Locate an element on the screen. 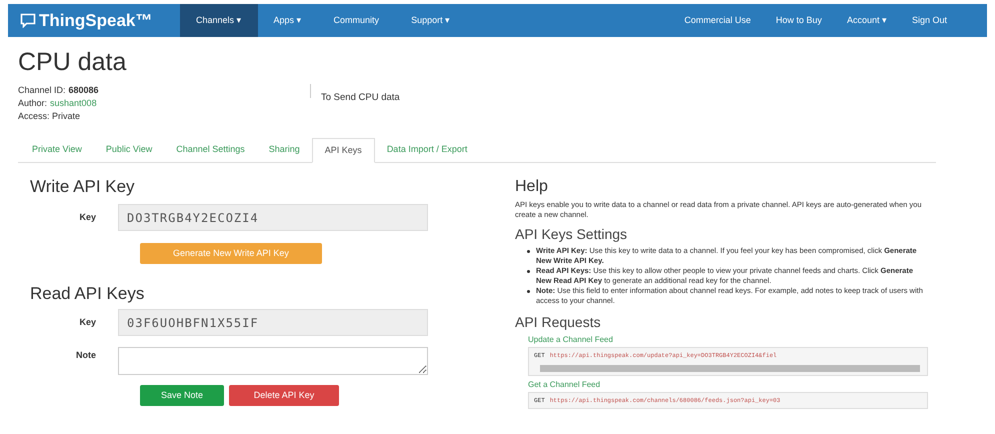 The image size is (995, 434). requests-heading: API Requests is located at coordinates (558, 322).